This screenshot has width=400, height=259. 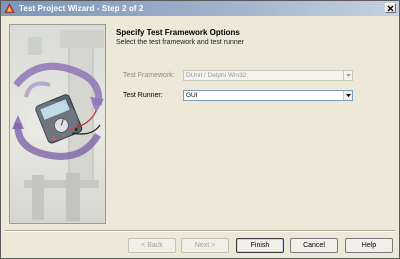 I want to click on finish-button: Finish, so click(x=260, y=245).